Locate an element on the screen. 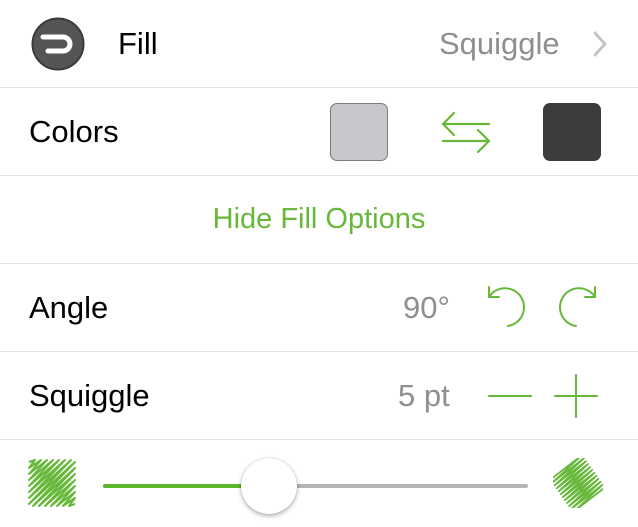  dense-squiggle-icon is located at coordinates (578, 483).